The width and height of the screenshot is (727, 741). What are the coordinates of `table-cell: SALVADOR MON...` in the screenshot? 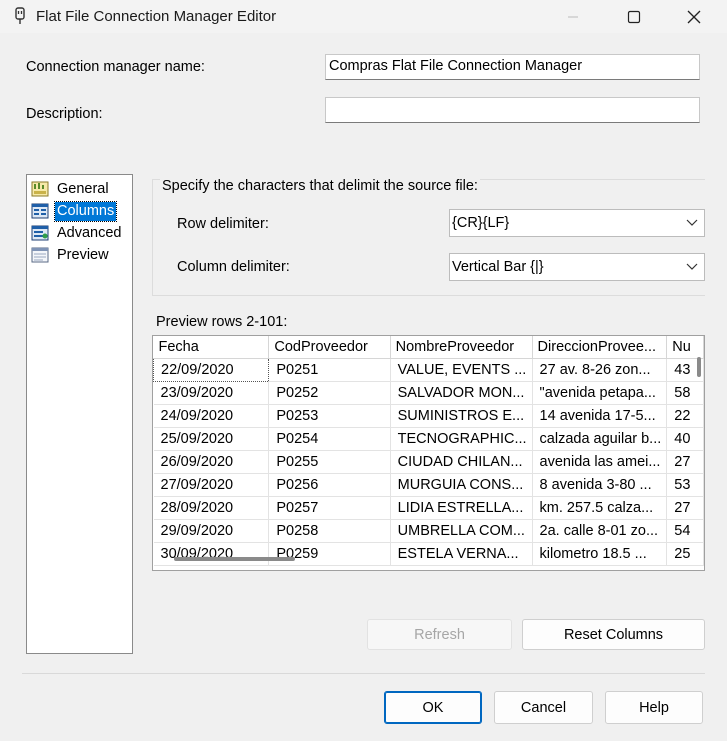 It's located at (461, 393).